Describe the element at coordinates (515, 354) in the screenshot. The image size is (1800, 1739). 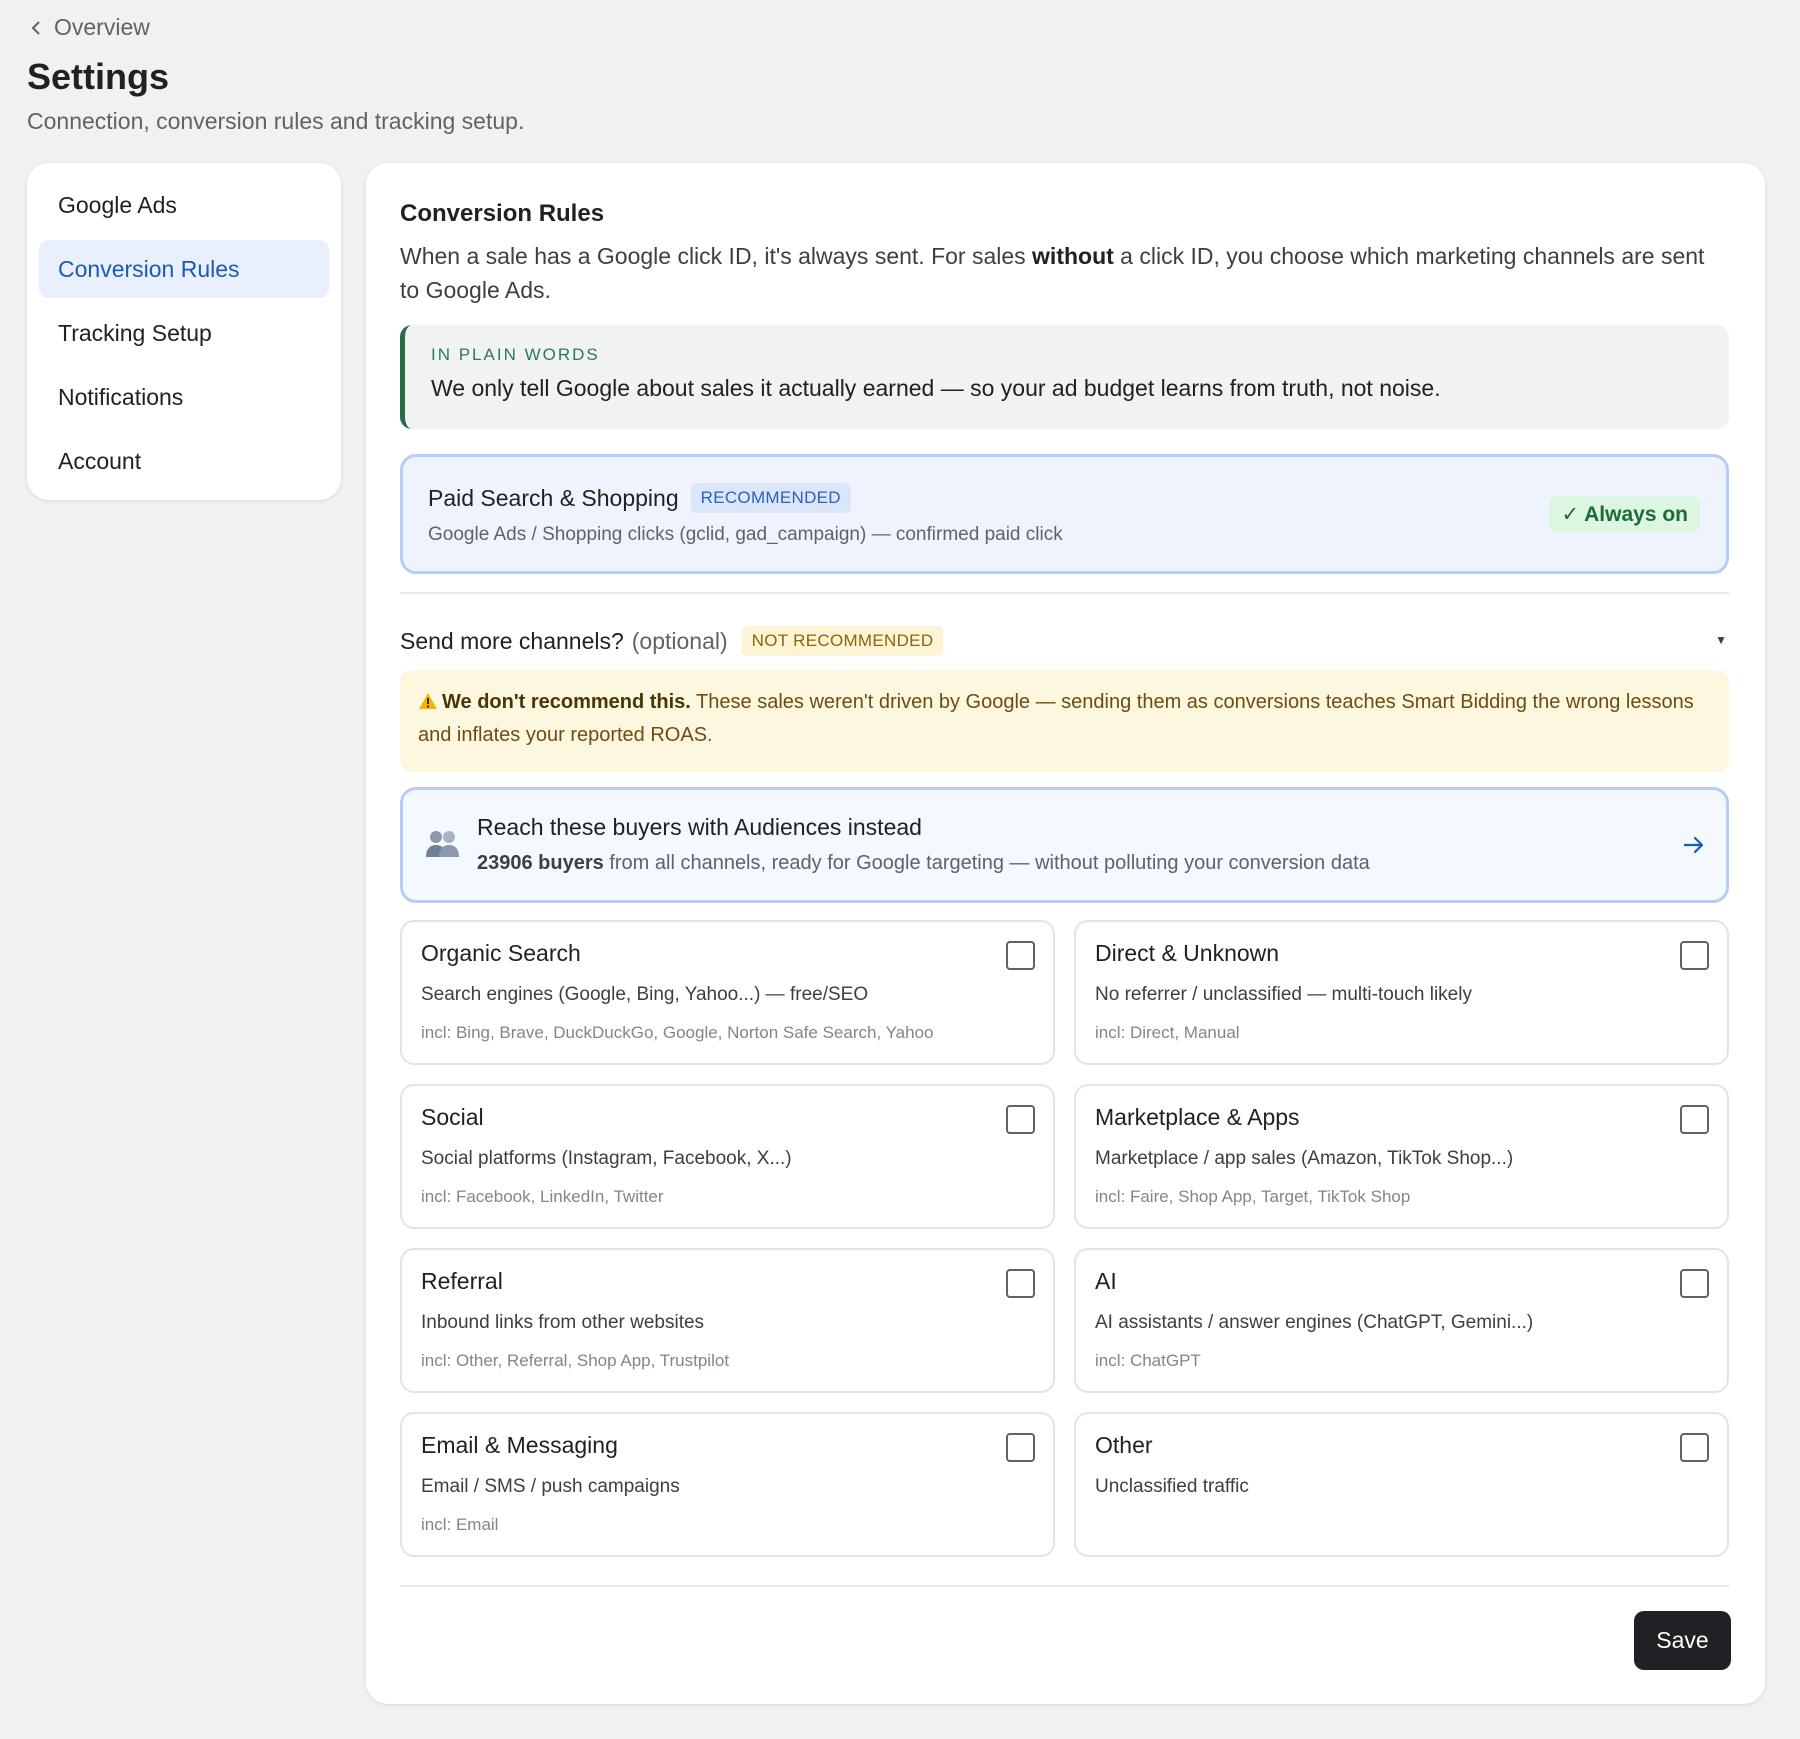
I see `plain-words-kicker: IN PLAIN WORDS` at that location.